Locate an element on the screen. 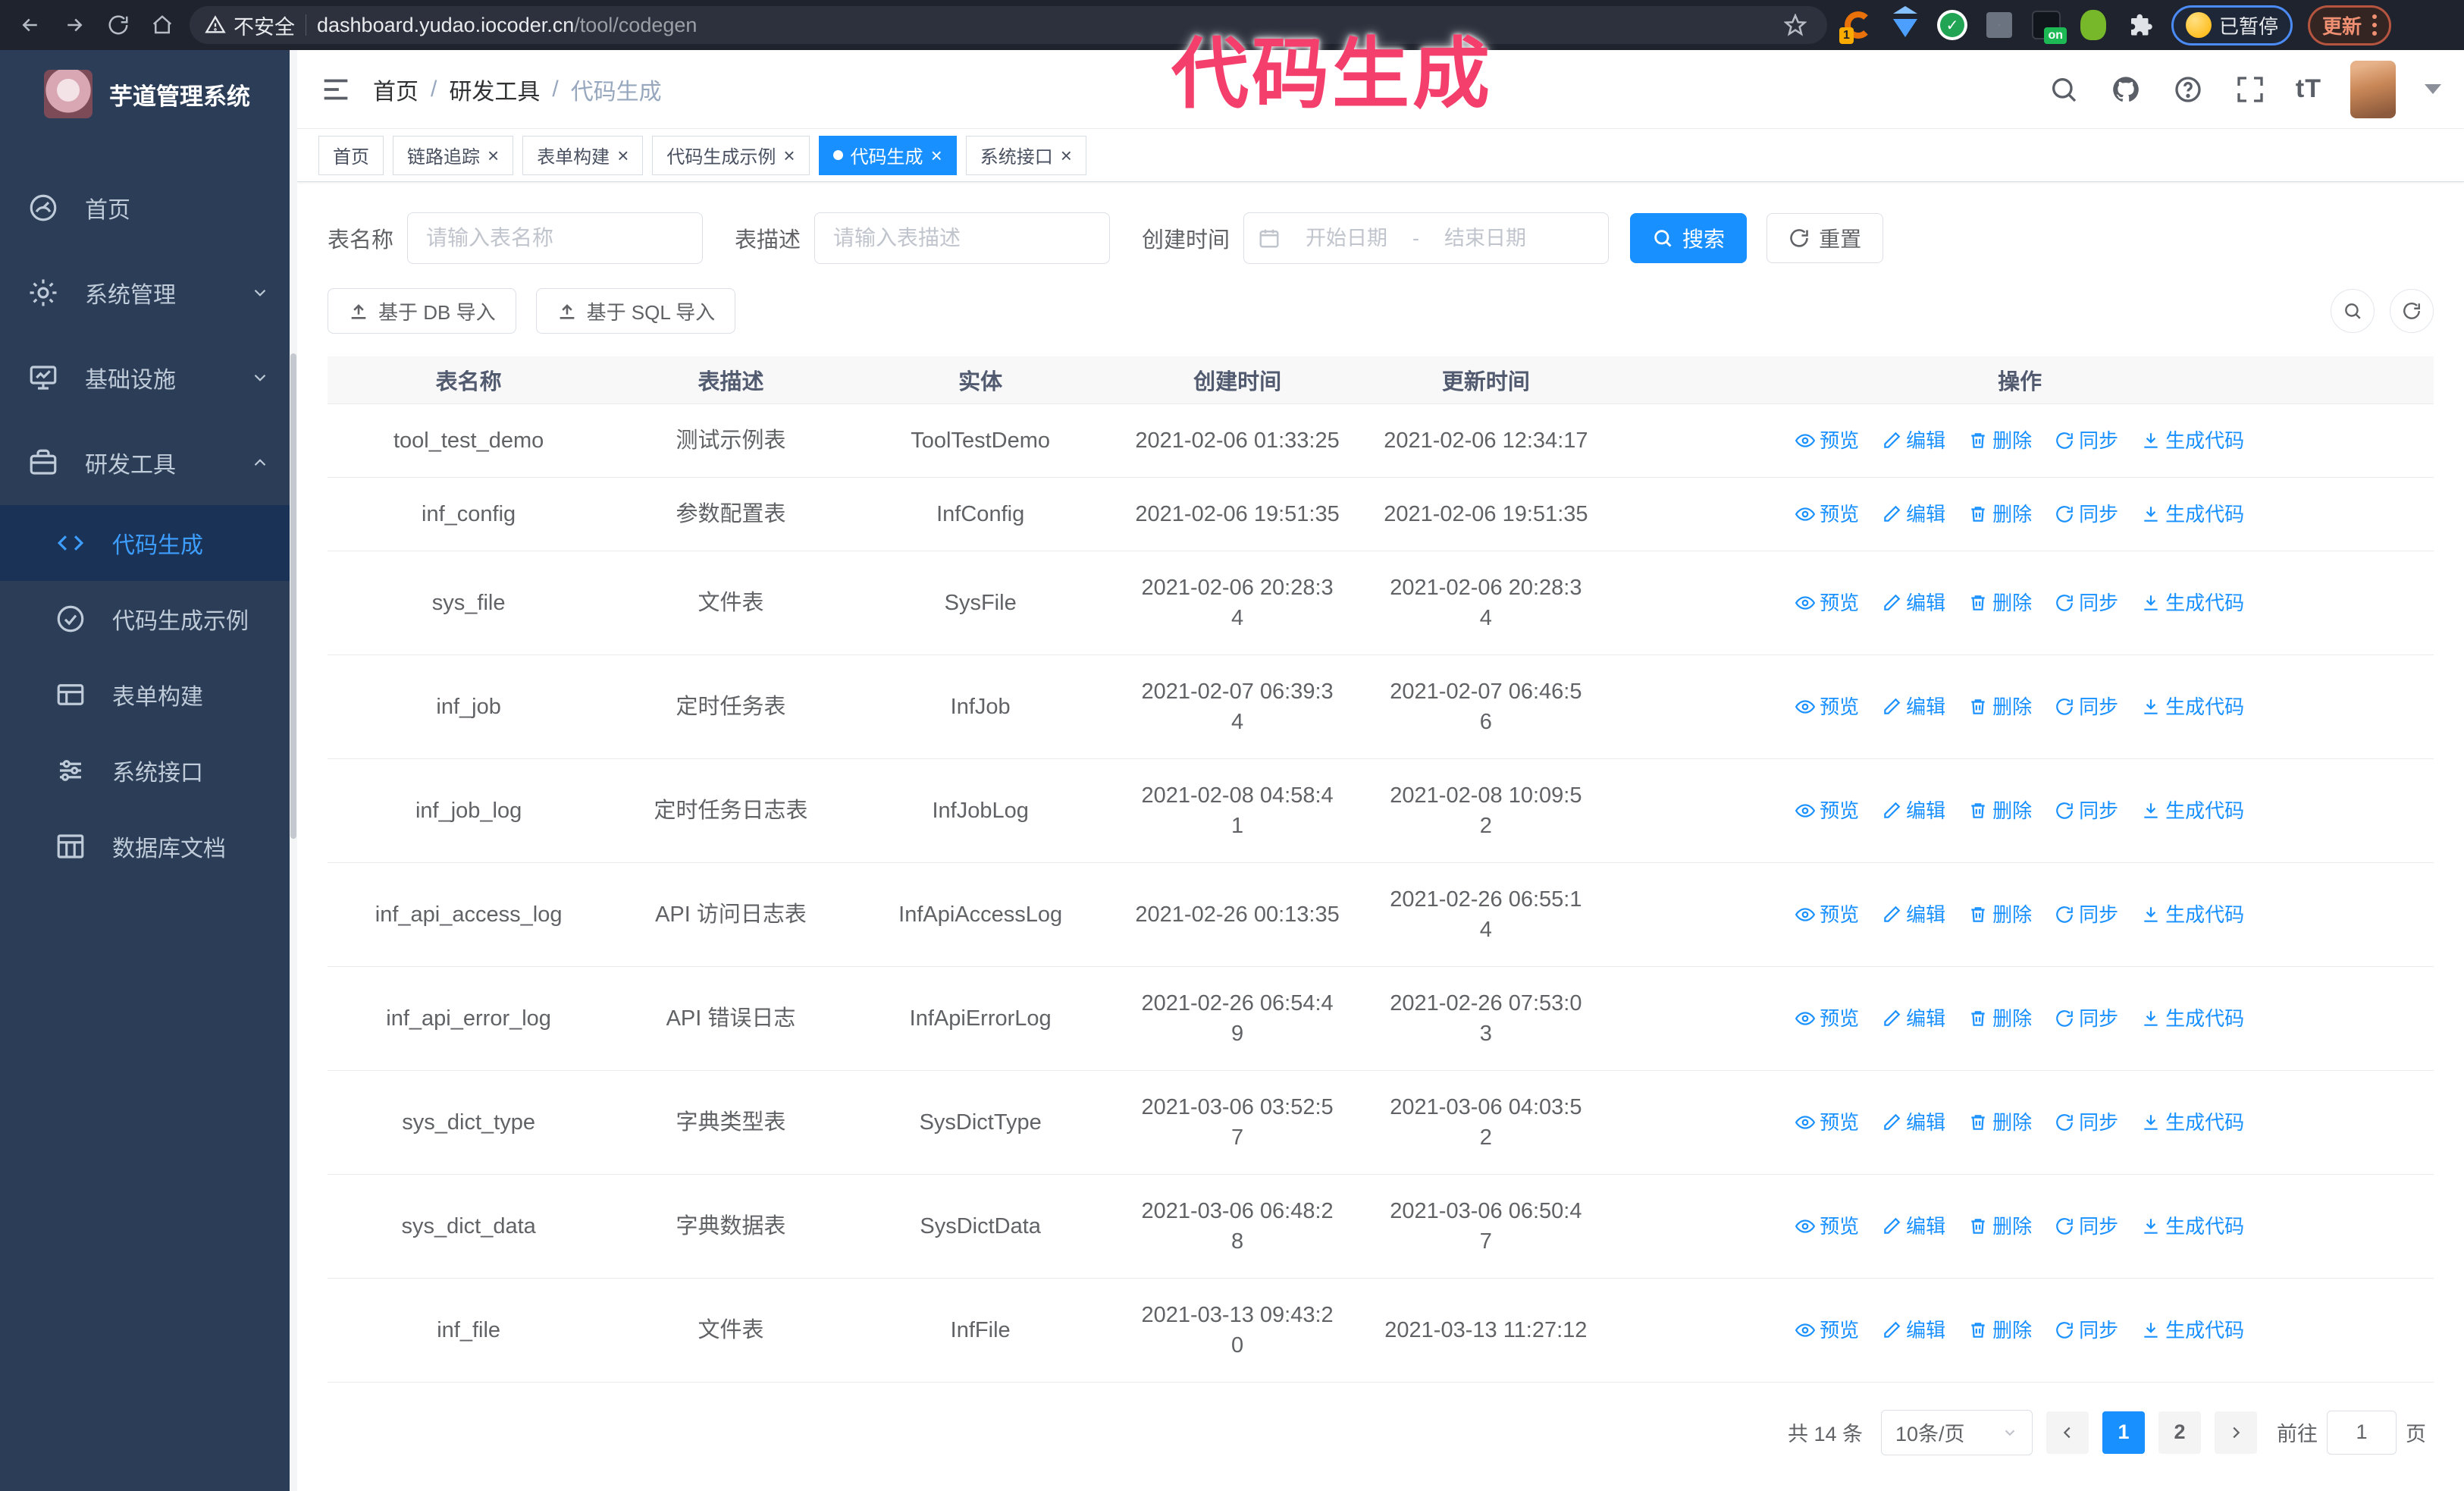 This screenshot has width=2464, height=1491. page-size-select: 10条/页 is located at coordinates (1957, 1432).